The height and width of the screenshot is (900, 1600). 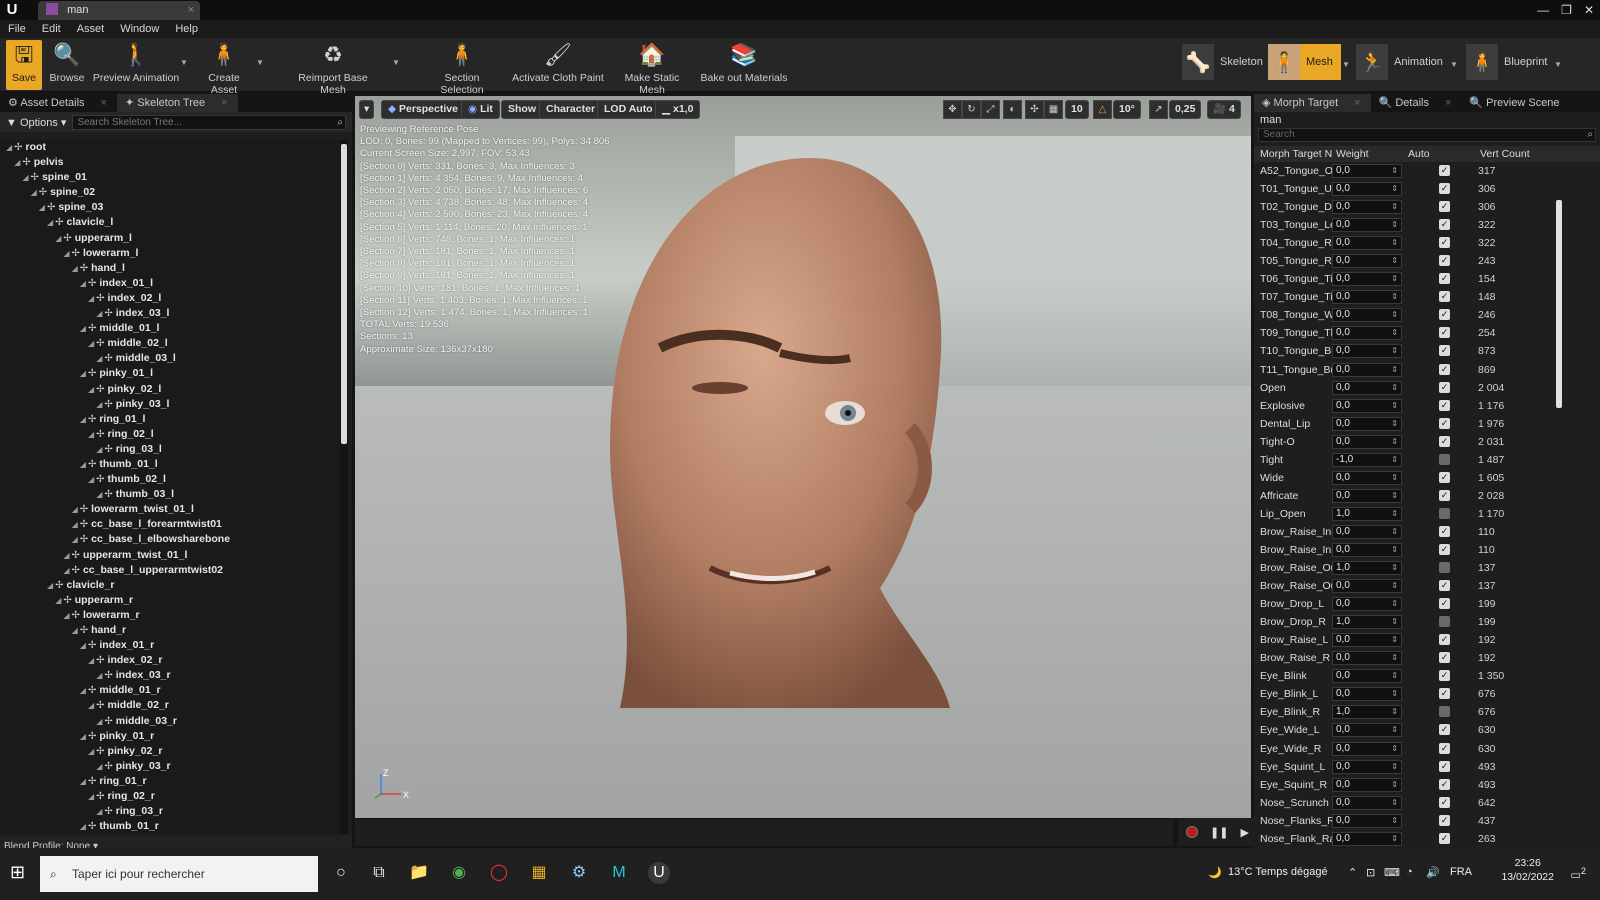 I want to click on viewport-options-button: ▾, so click(x=367, y=109).